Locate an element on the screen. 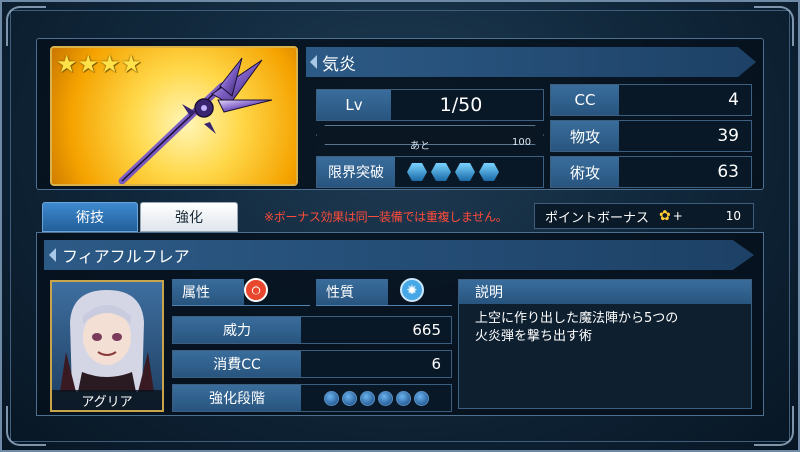 This screenshot has height=452, width=800. description-label: 説明 is located at coordinates (605, 292).